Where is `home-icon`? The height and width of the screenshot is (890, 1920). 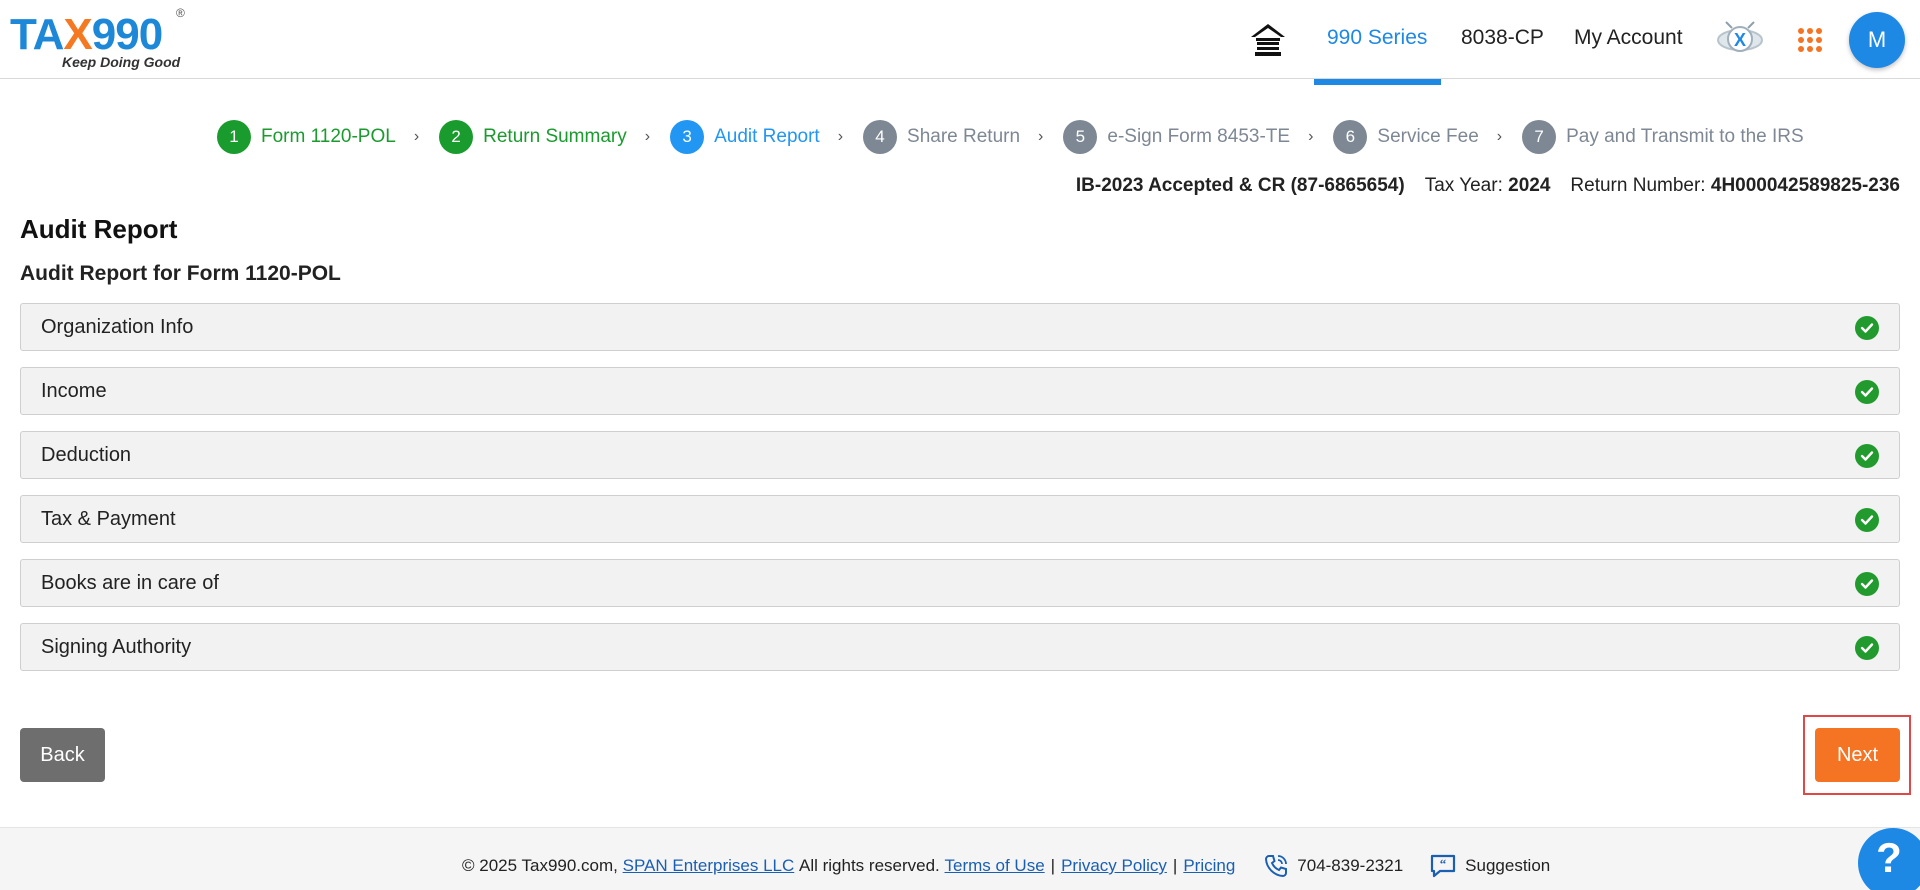
home-icon is located at coordinates (1268, 40).